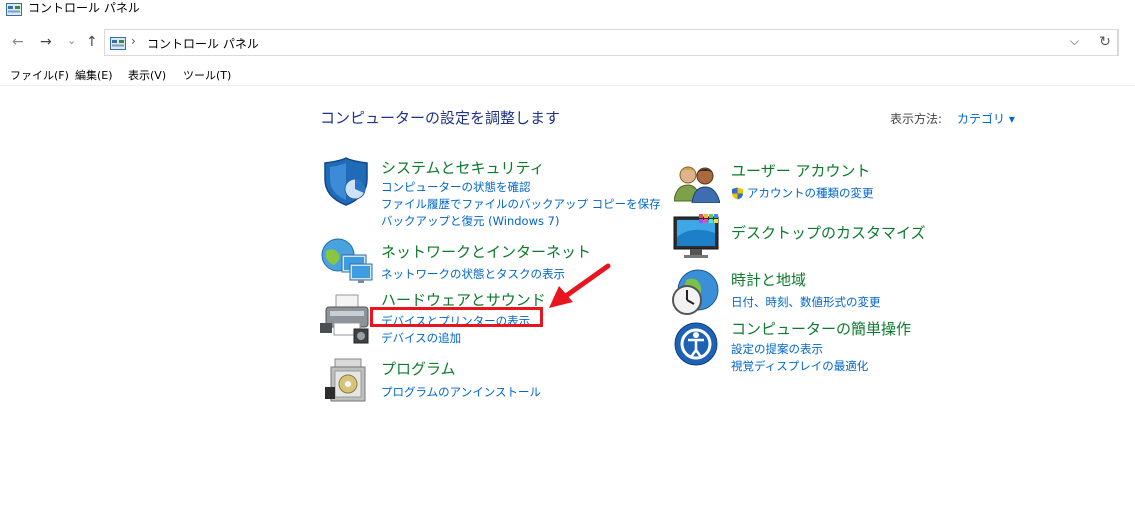 This screenshot has height=505, width=1135. Describe the element at coordinates (799, 366) in the screenshot. I see `link-optimize-visual-display: 視覚ディスプレイの最適化` at that location.